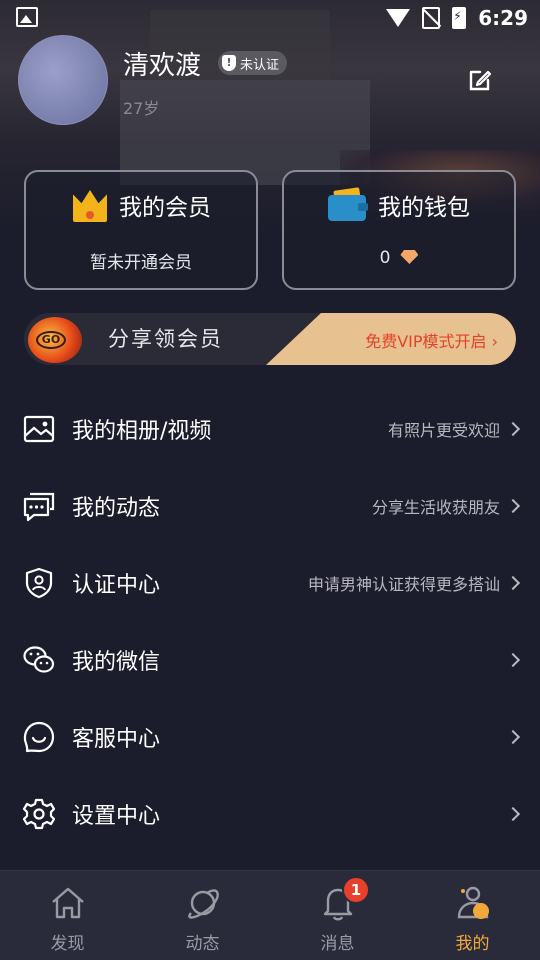 The width and height of the screenshot is (540, 960). What do you see at coordinates (27, 17) in the screenshot?
I see `image-notification-icon` at bounding box center [27, 17].